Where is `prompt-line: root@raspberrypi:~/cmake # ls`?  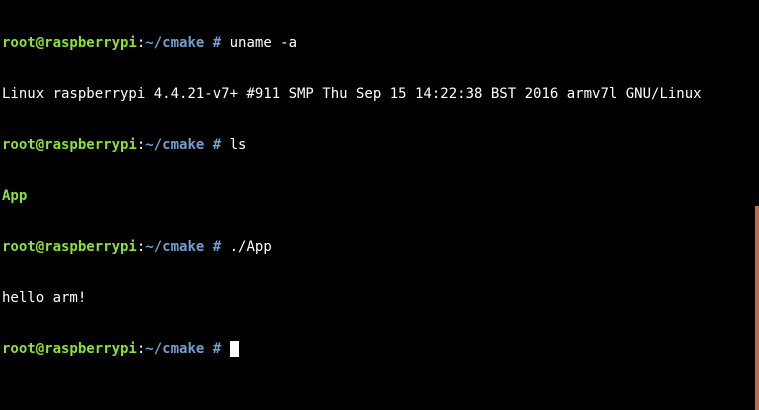
prompt-line: root@raspberrypi:~/cmake # ls is located at coordinates (380, 145).